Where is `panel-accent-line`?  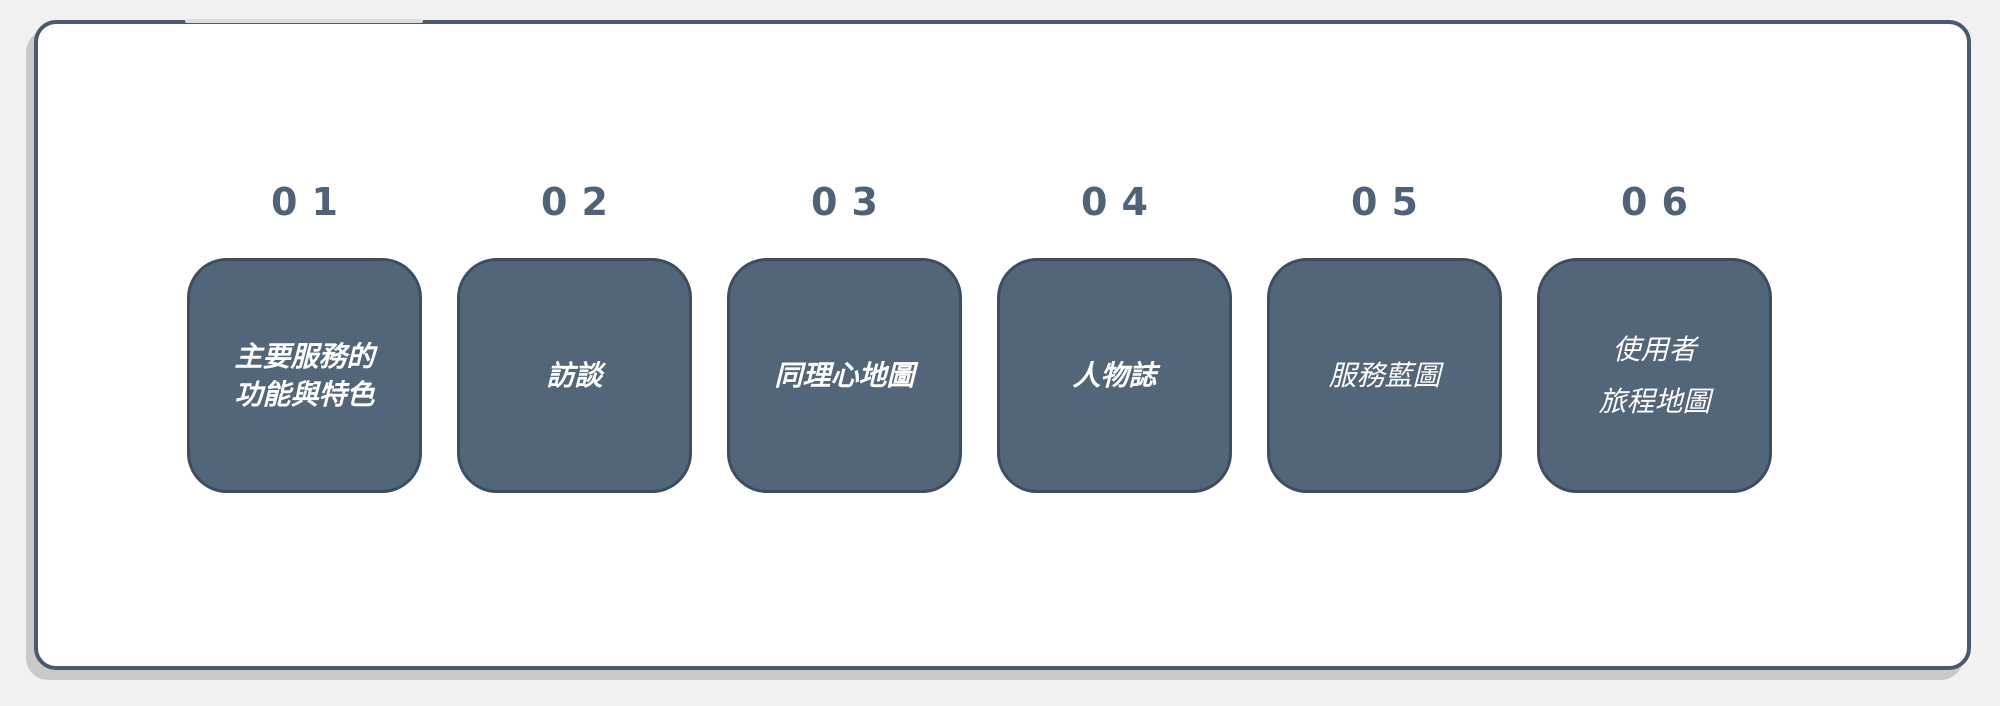
panel-accent-line is located at coordinates (304, 21).